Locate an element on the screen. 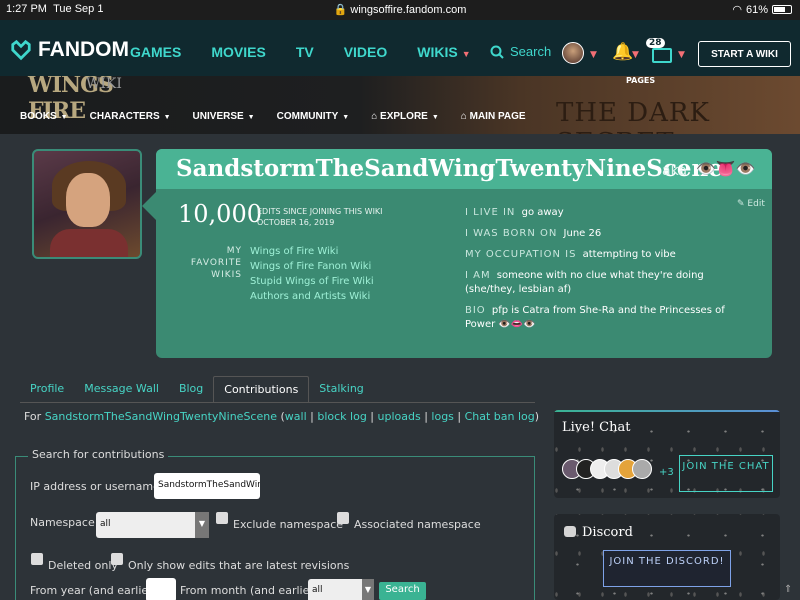  nav-games: GAMES is located at coordinates (155, 52).